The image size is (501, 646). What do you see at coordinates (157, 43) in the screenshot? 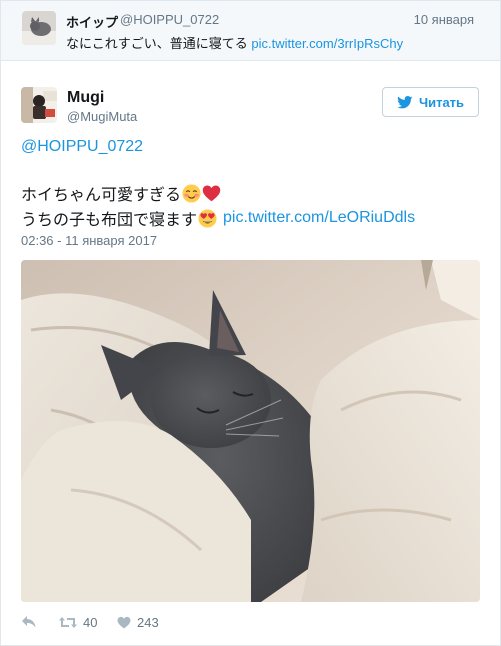
I see `parent-text-body: なにこれすごい、普通に寝てる` at bounding box center [157, 43].